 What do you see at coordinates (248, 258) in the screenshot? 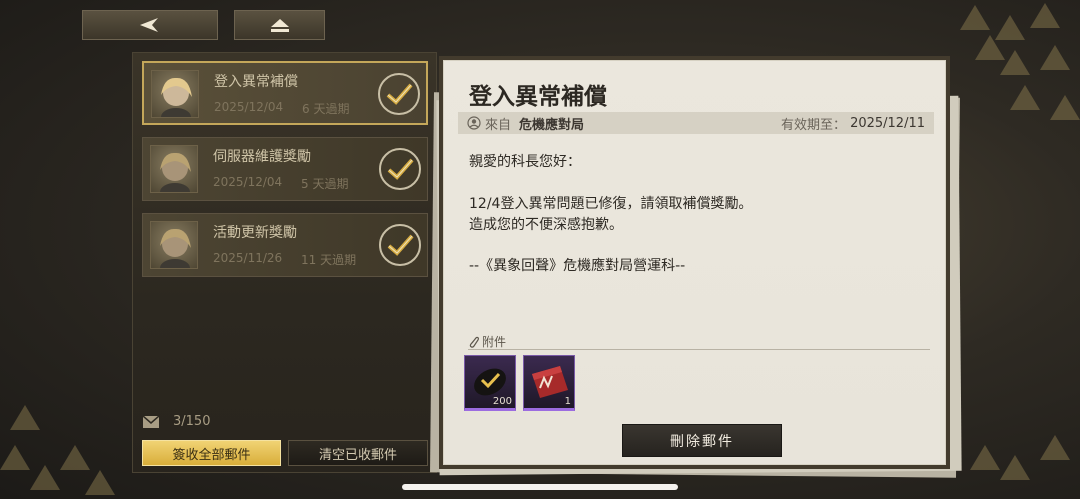
I see `mail-date: 2025/11/26` at bounding box center [248, 258].